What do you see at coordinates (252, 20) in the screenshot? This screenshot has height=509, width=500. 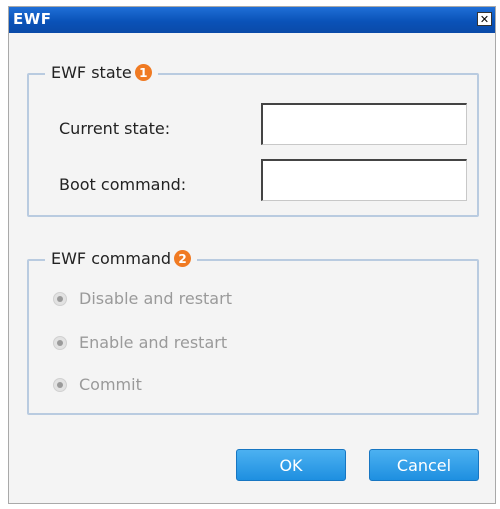 I see `title-bar: EWF ✕` at bounding box center [252, 20].